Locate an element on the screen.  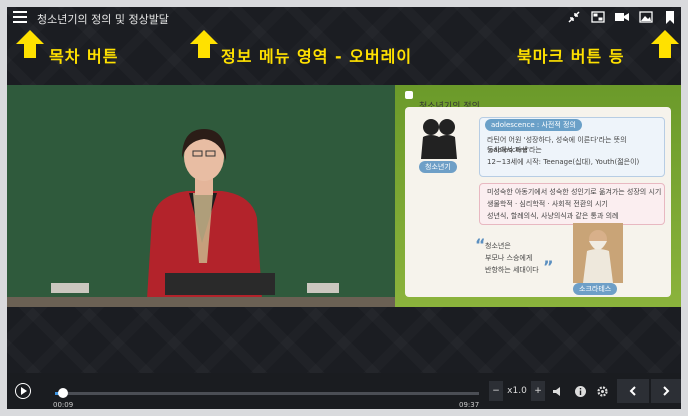
socrates-label: 소크라테스 is located at coordinates (595, 289).